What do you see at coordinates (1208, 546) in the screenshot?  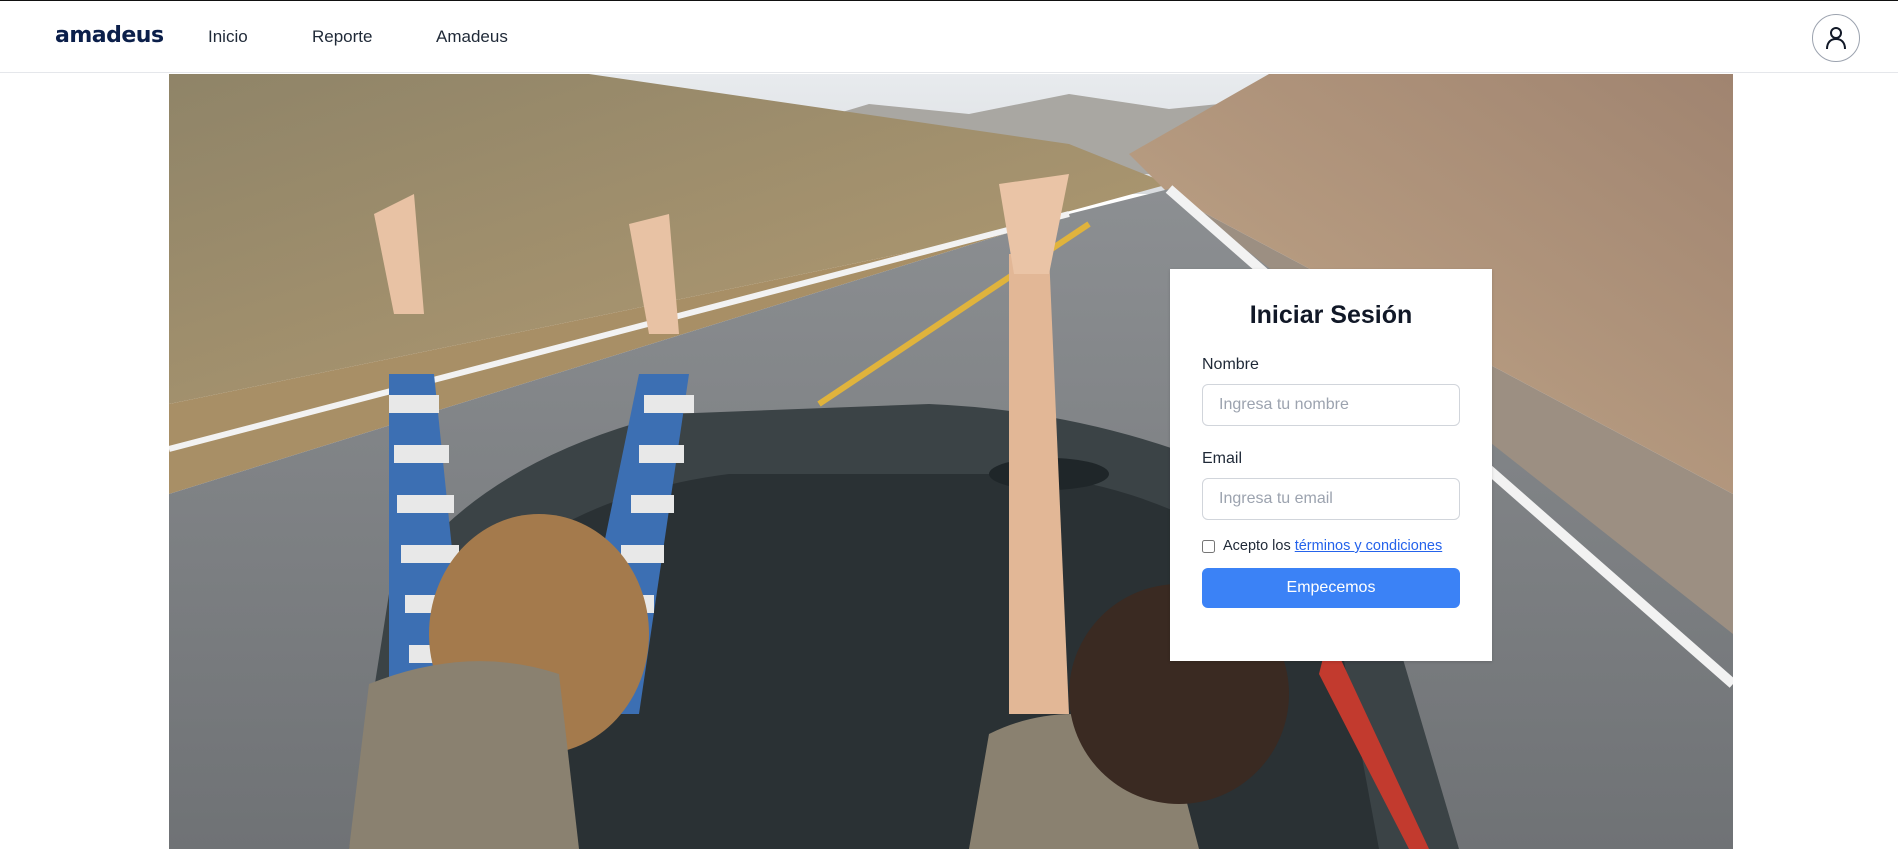 I see `terms-checkbox` at bounding box center [1208, 546].